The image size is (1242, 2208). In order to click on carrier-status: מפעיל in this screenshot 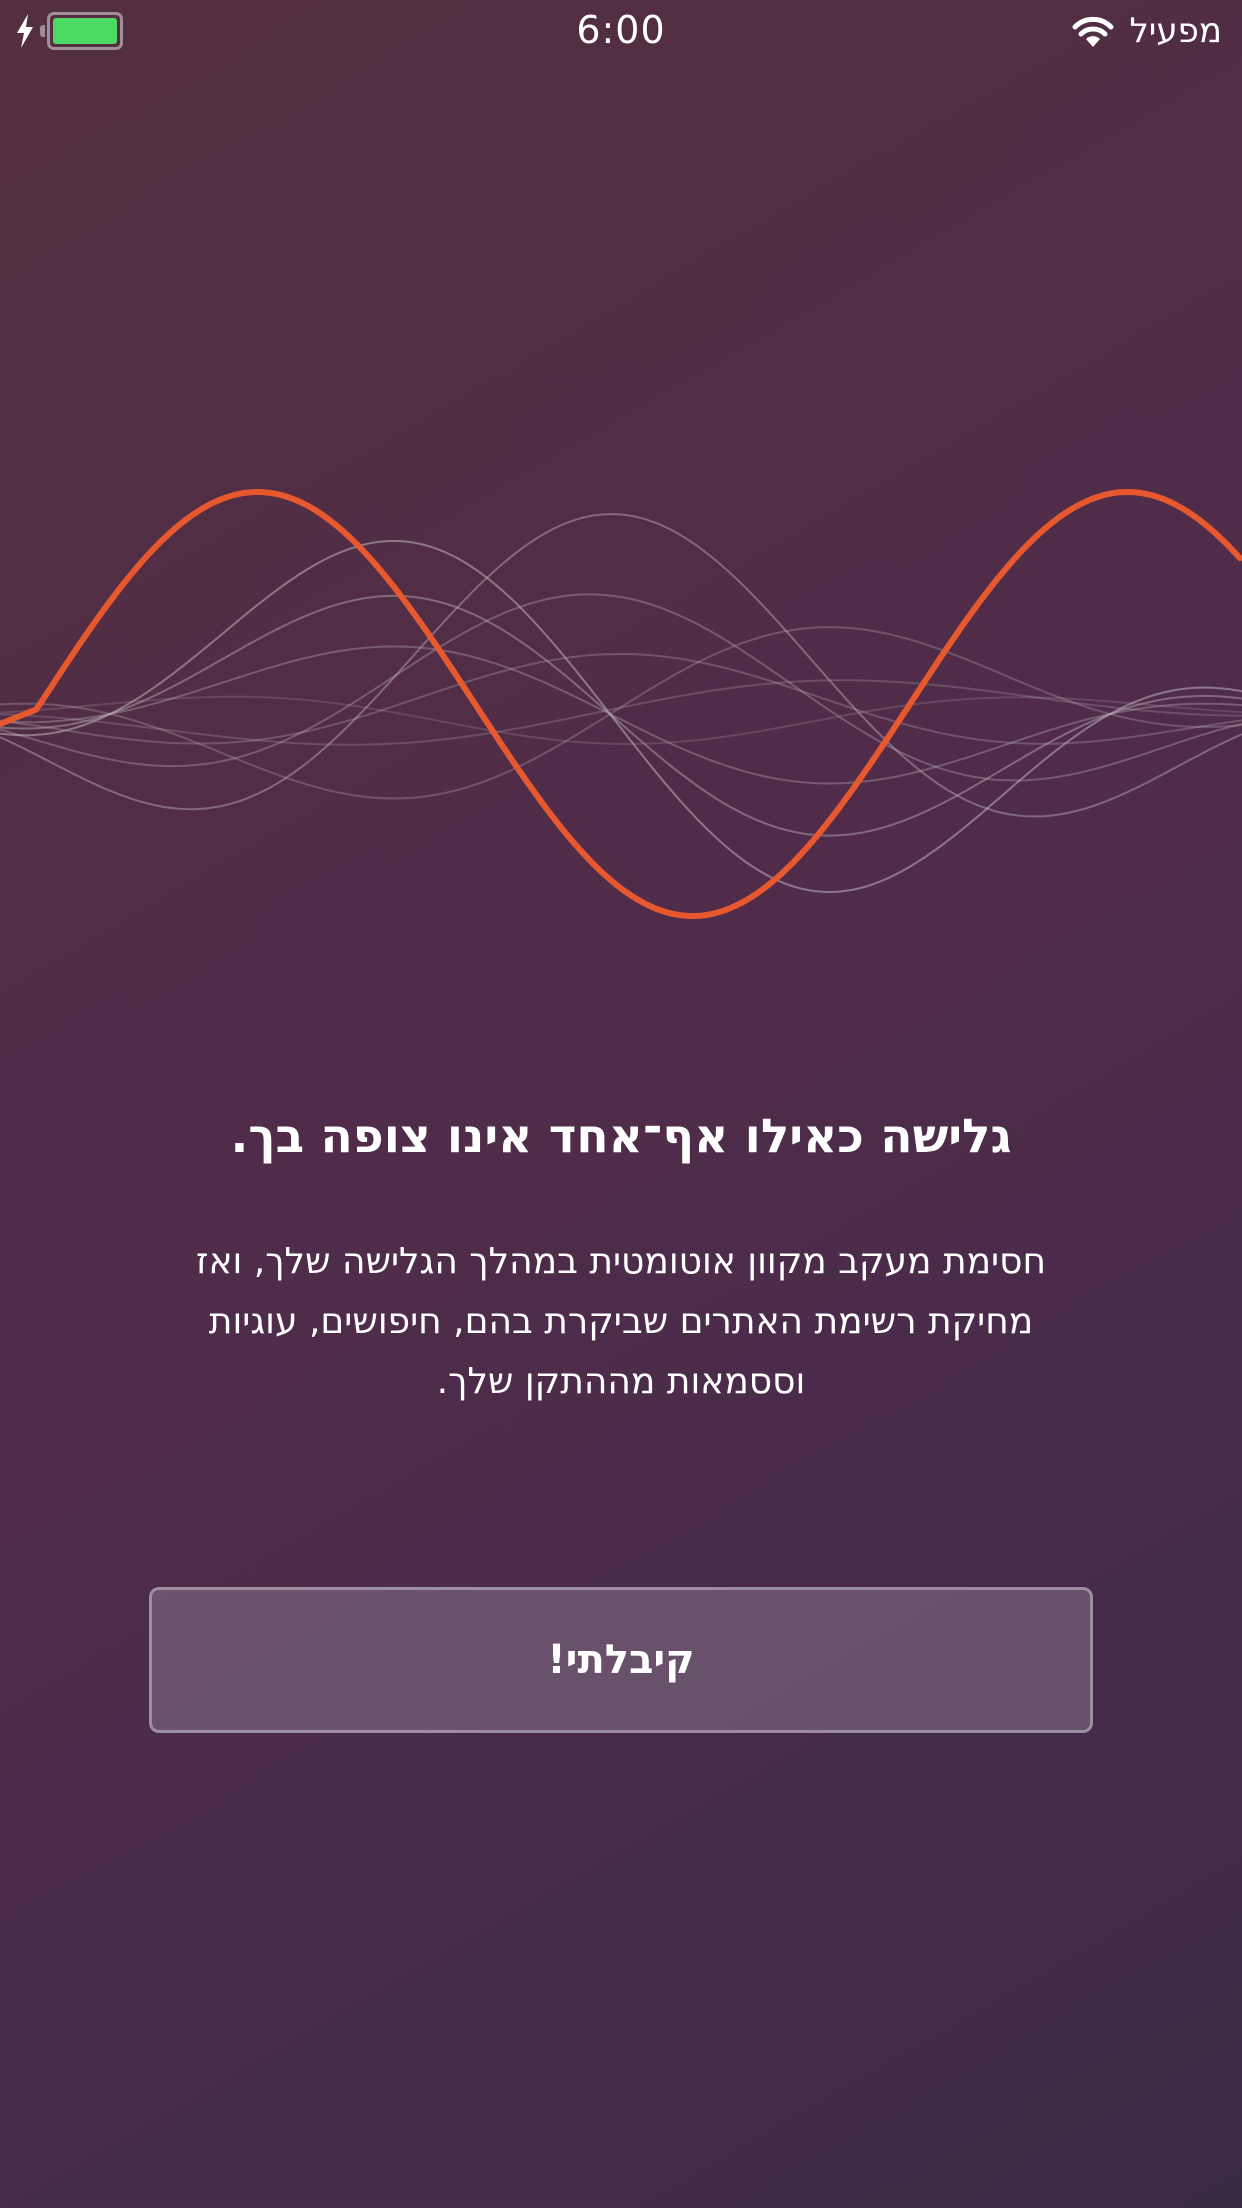, I will do `click(1146, 31)`.